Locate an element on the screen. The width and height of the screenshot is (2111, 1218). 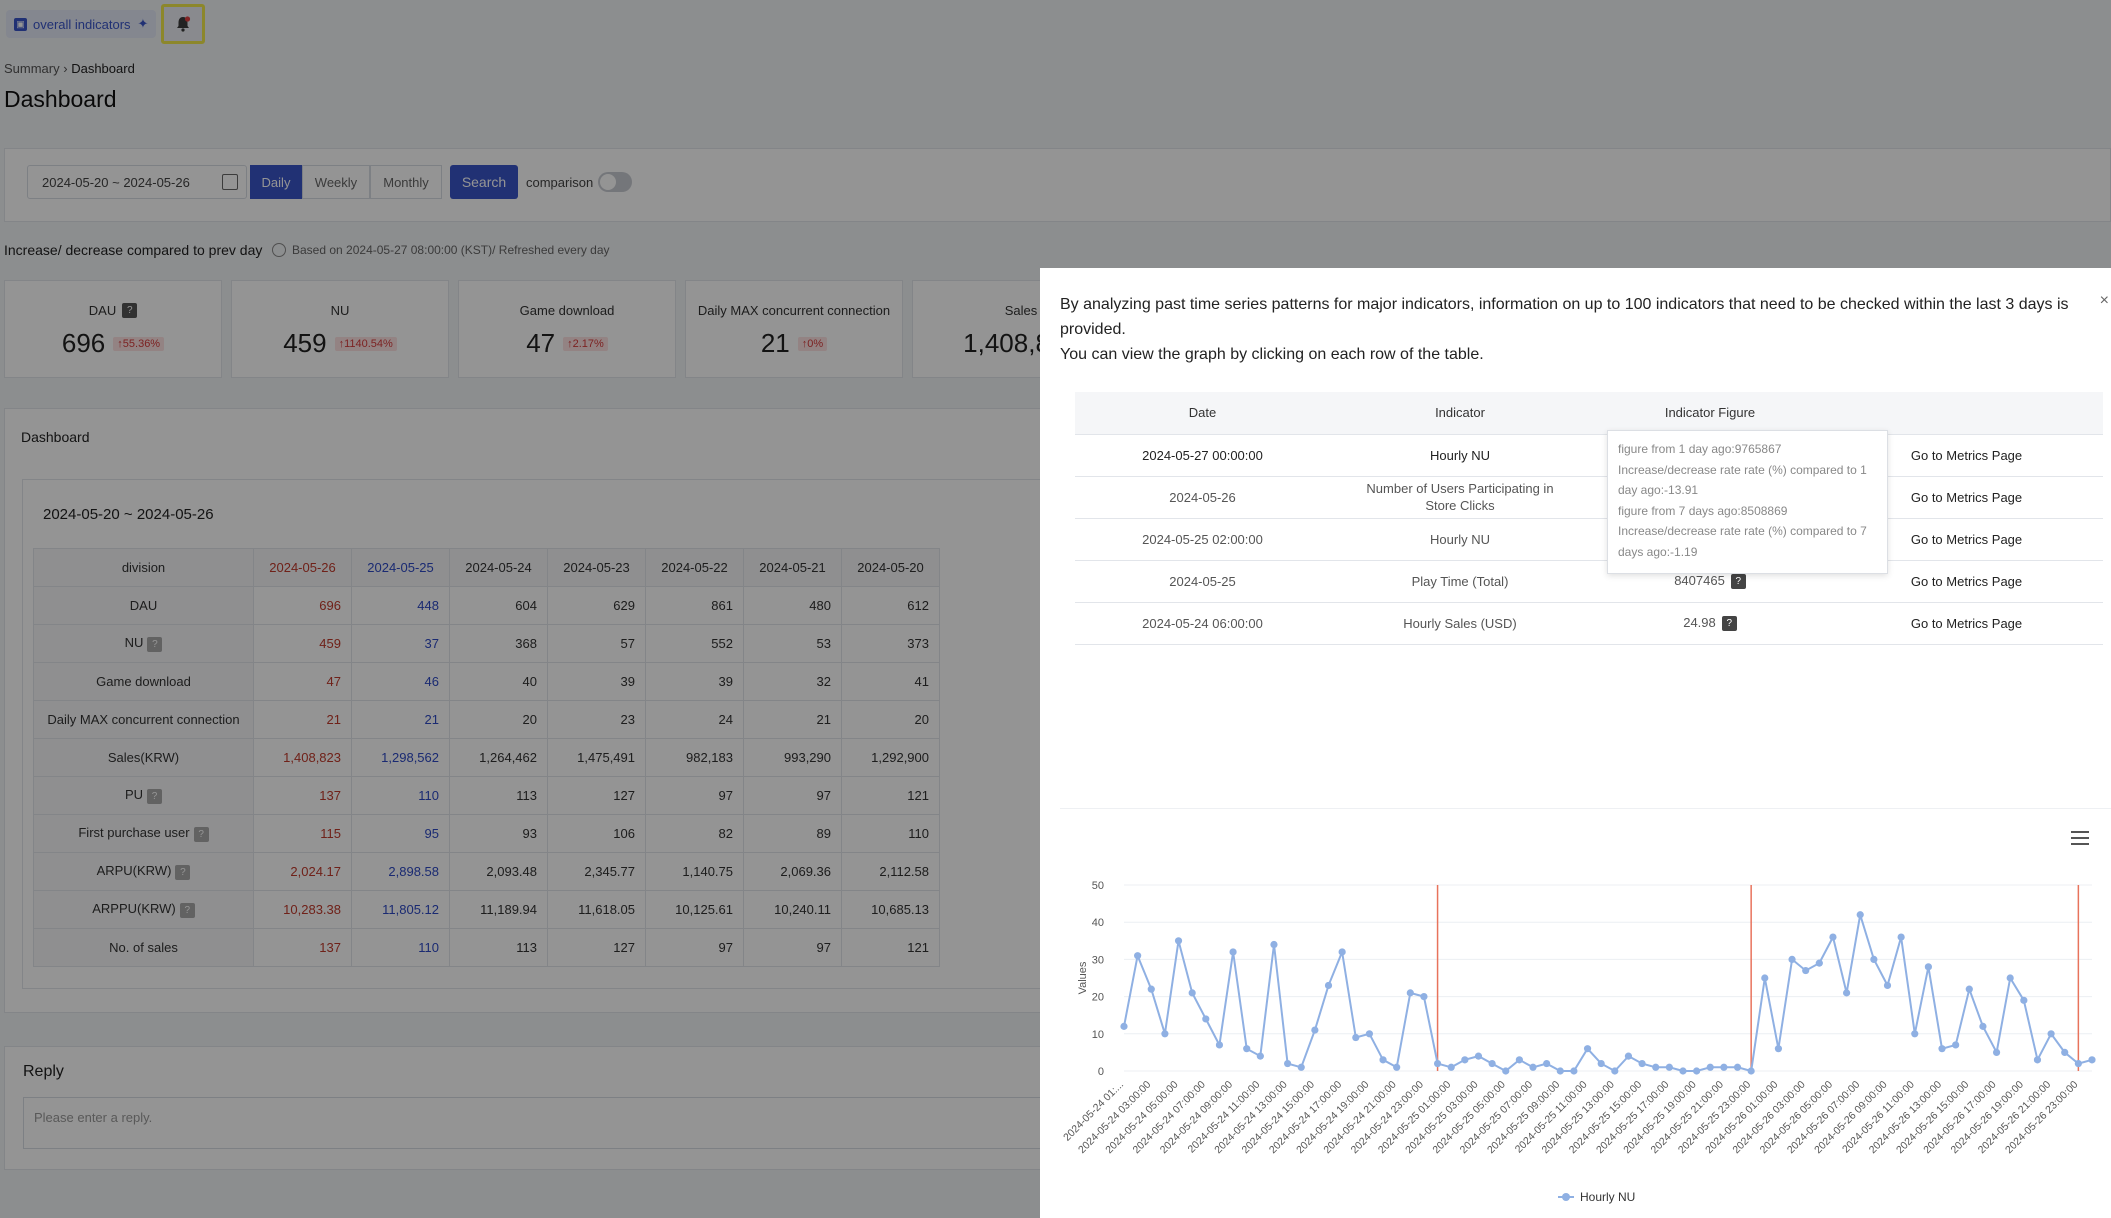
row-indicator: Hourly Sales (USD) is located at coordinates (1460, 623).